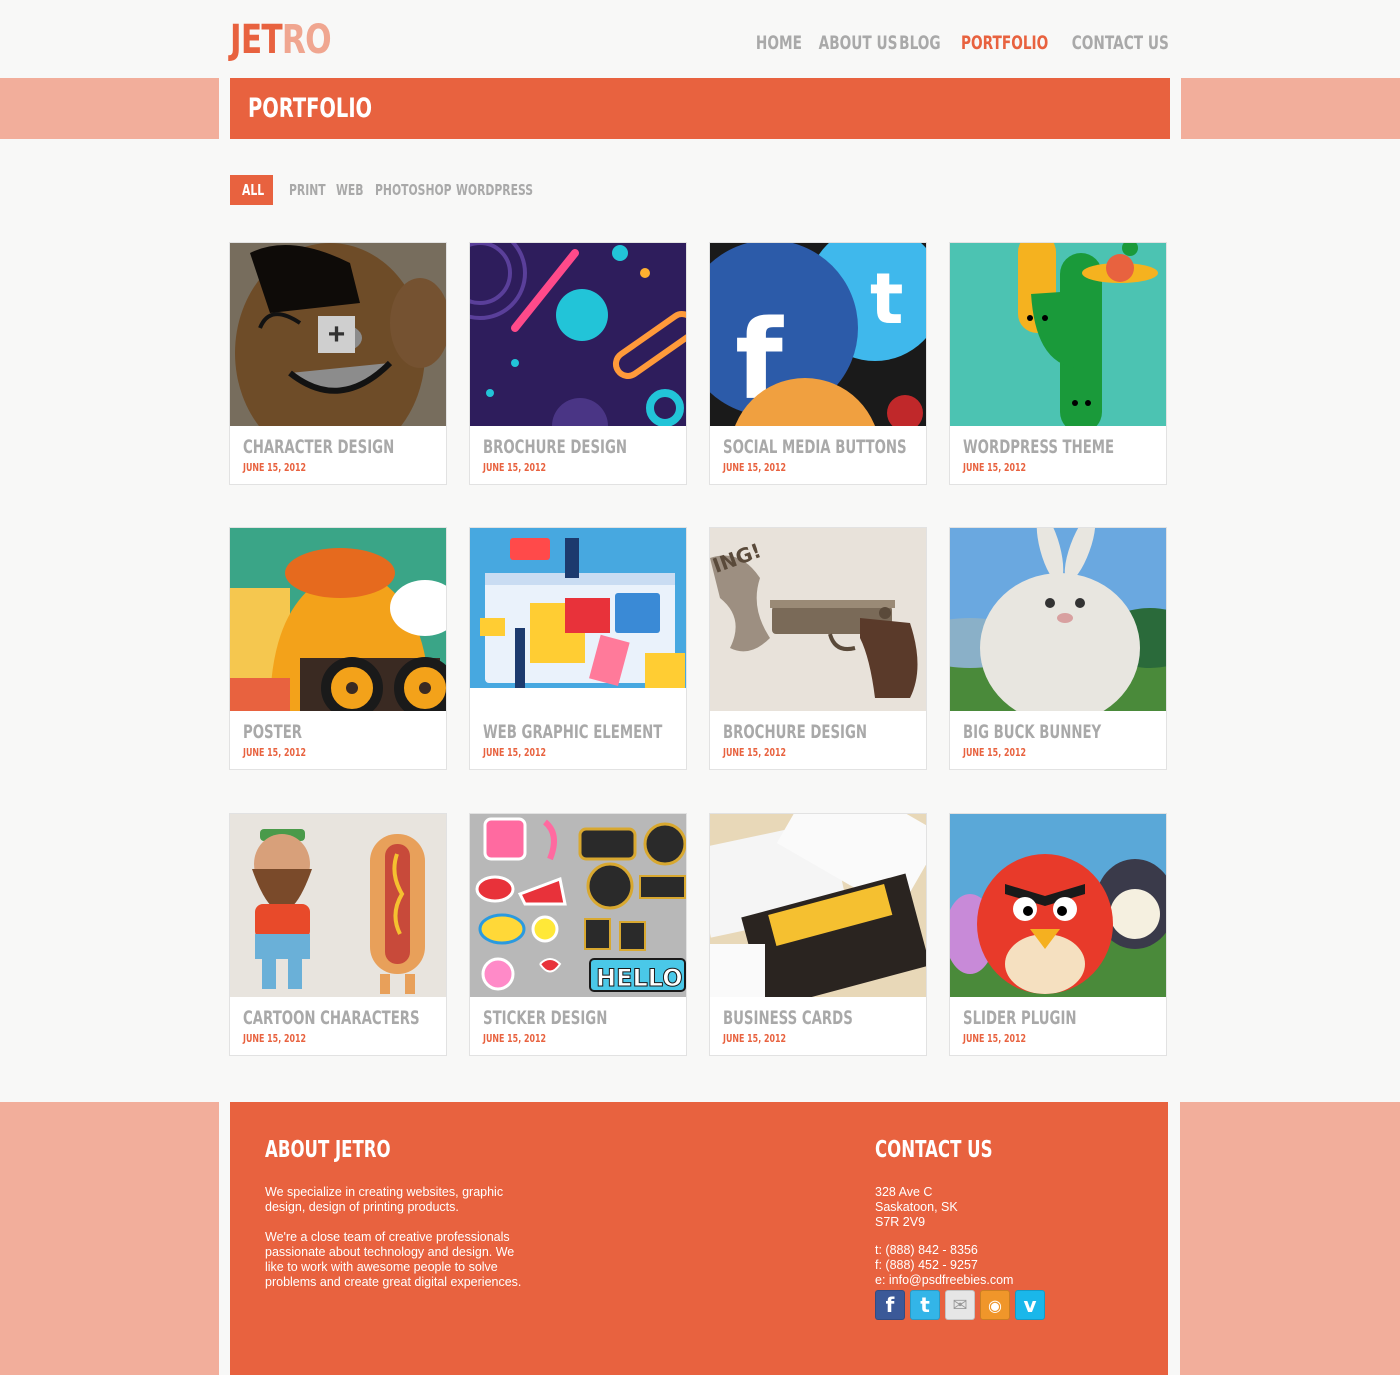 The height and width of the screenshot is (1375, 1400). I want to click on filter-print: PRINT, so click(307, 190).